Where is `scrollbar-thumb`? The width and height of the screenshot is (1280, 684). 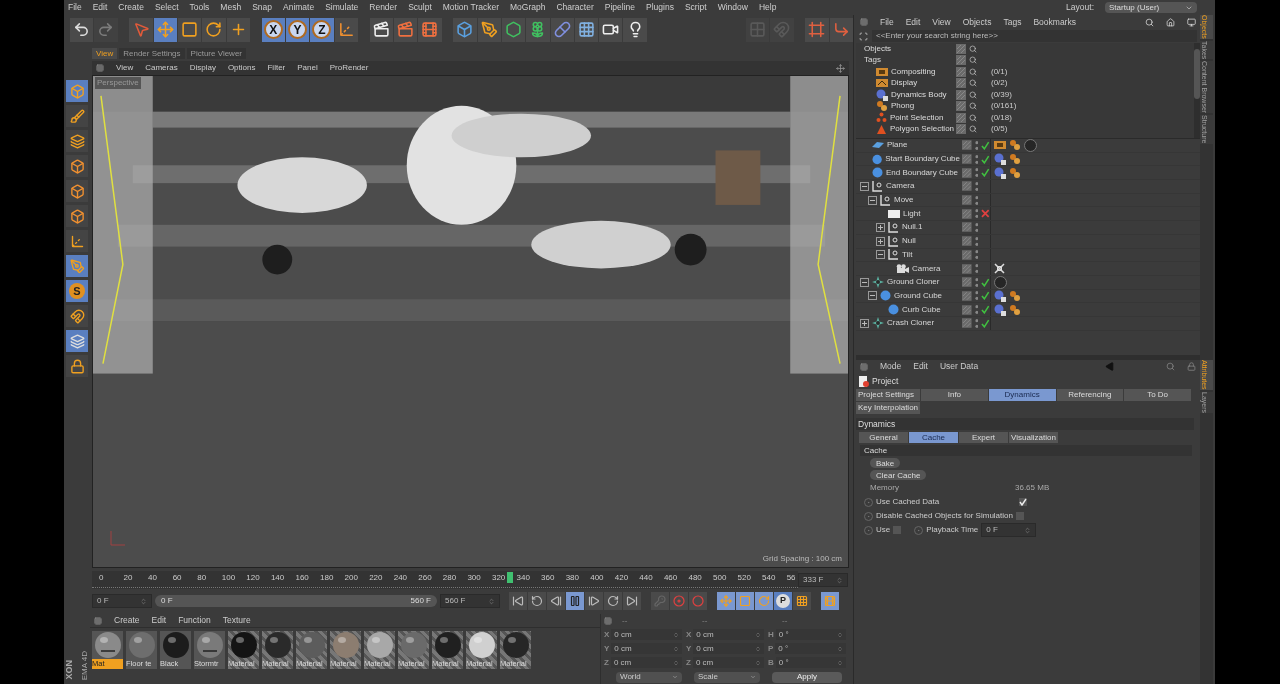
scrollbar-thumb is located at coordinates (1197, 74).